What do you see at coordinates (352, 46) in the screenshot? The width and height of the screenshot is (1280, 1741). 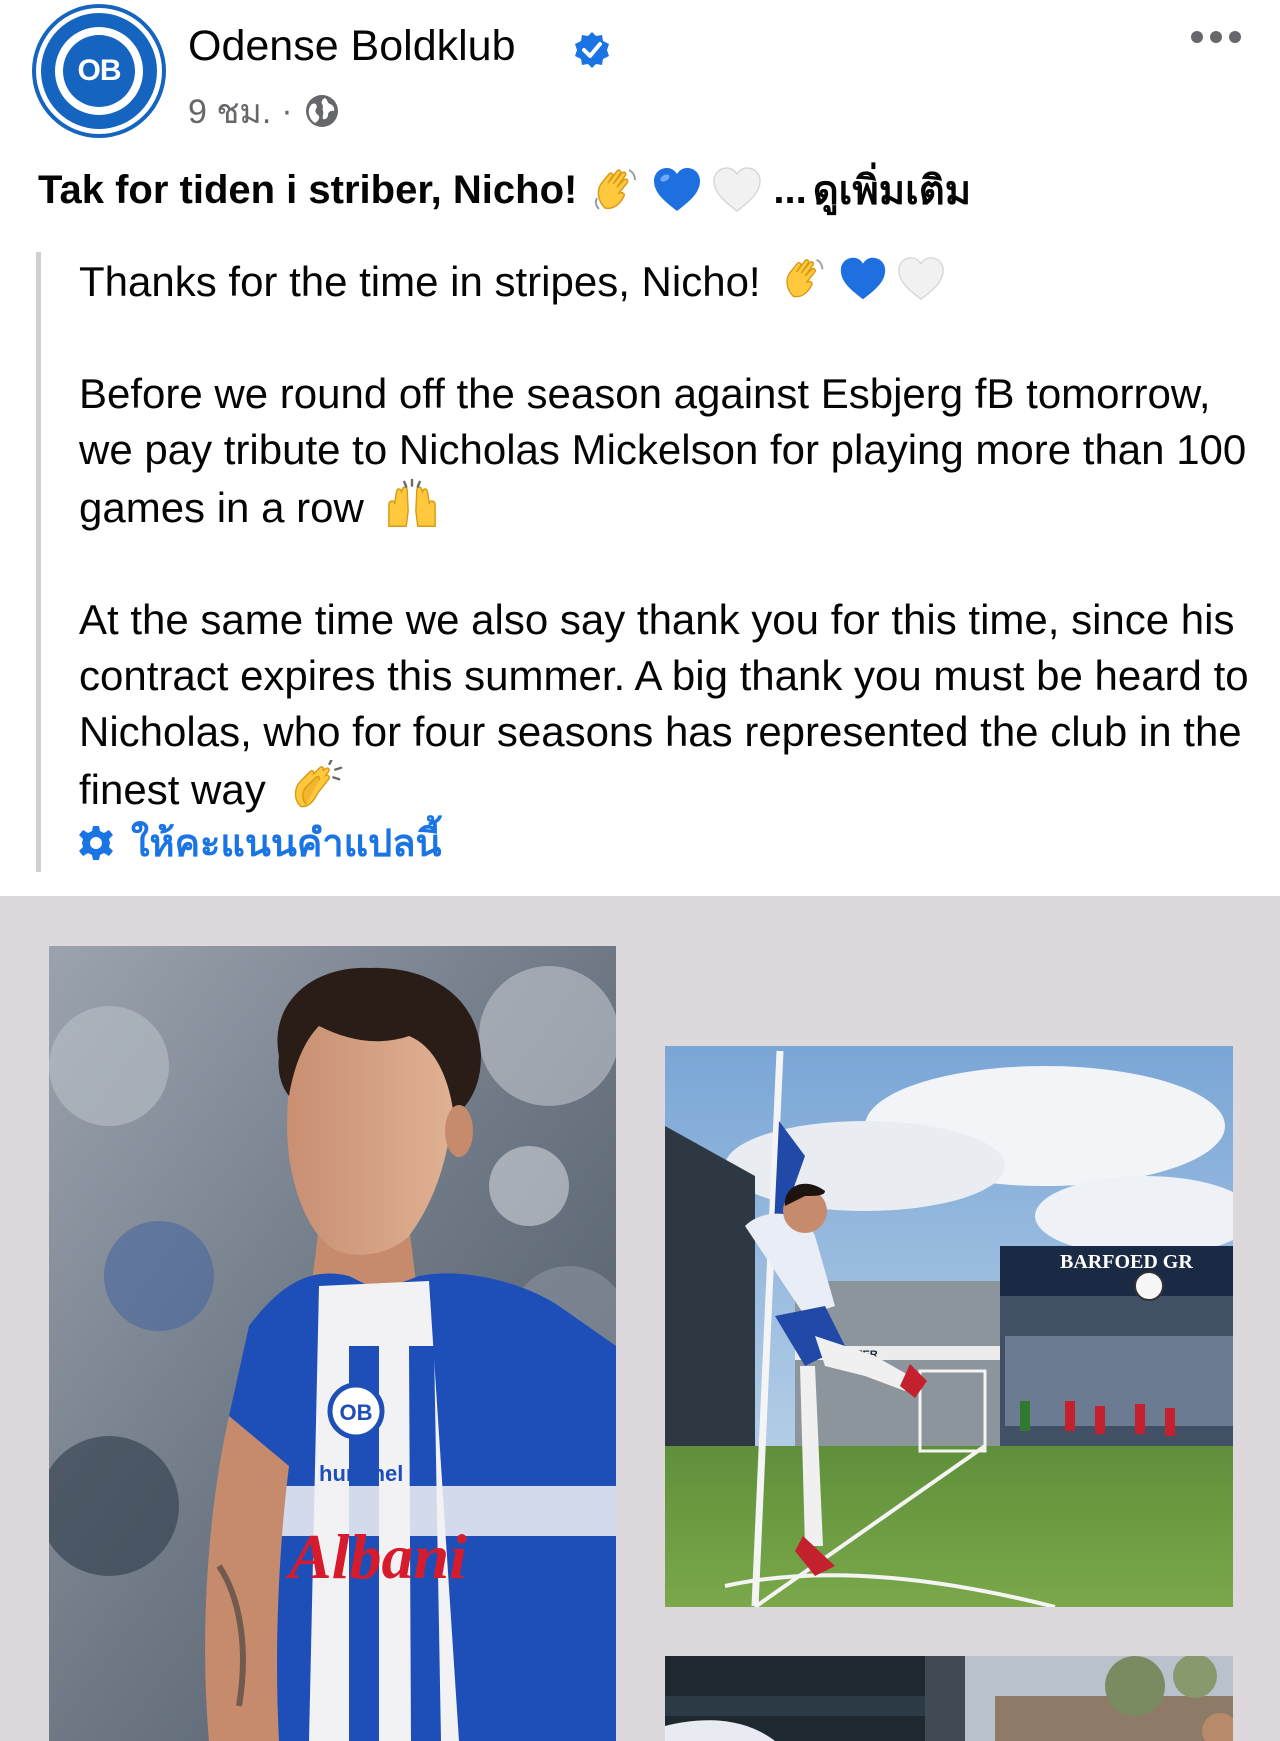 I see `page-name-link: Odense Boldklub` at bounding box center [352, 46].